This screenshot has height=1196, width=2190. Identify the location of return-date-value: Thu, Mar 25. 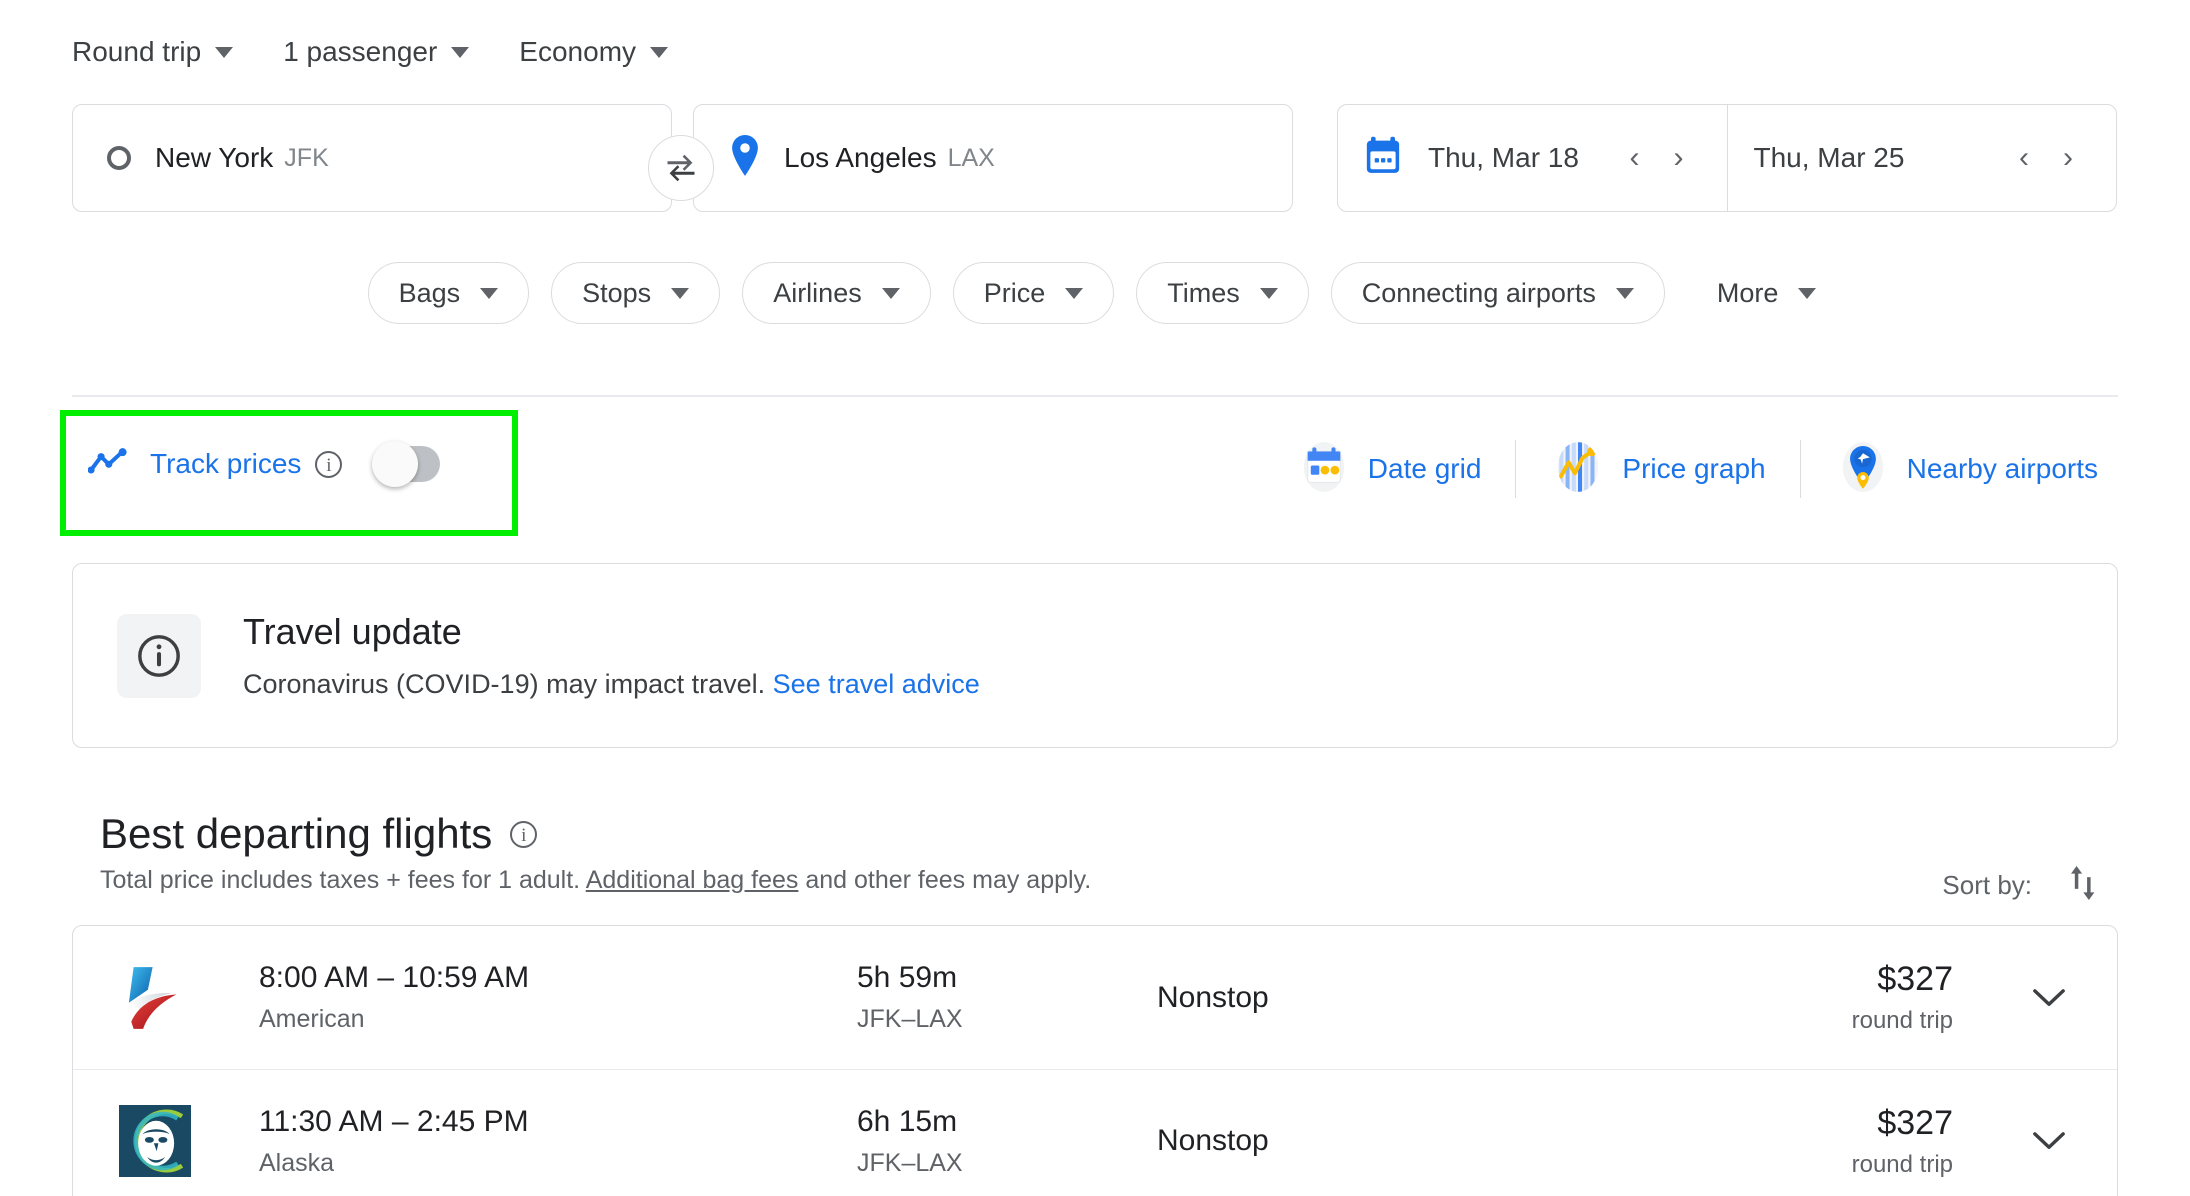
(1829, 157).